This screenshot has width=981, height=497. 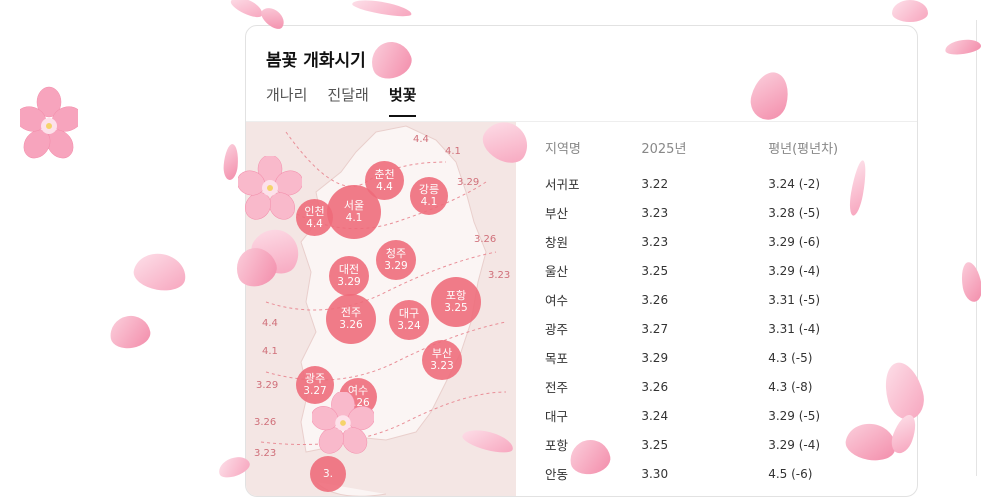 I want to click on bubble-value: 3., so click(x=328, y=473).